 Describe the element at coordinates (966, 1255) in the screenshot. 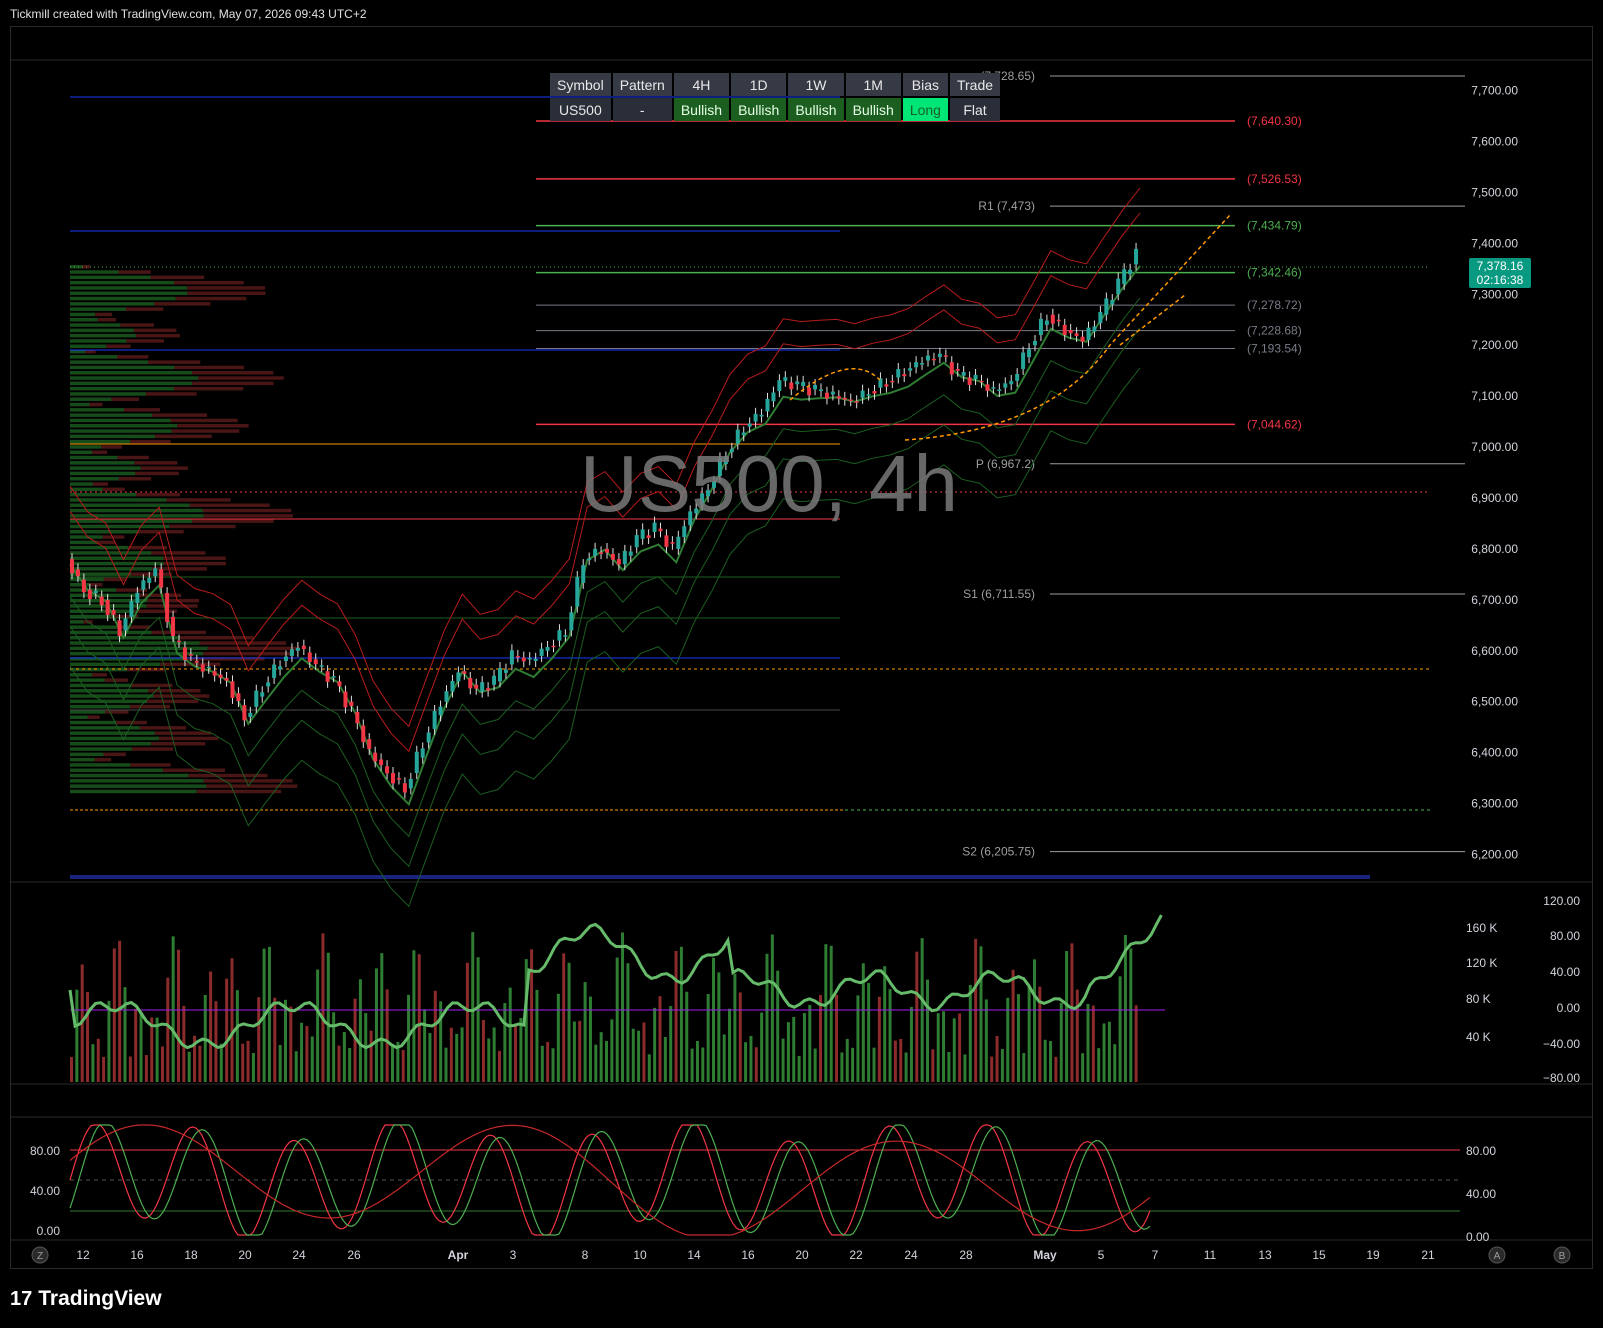

I see `x-tick-label: 28` at that location.